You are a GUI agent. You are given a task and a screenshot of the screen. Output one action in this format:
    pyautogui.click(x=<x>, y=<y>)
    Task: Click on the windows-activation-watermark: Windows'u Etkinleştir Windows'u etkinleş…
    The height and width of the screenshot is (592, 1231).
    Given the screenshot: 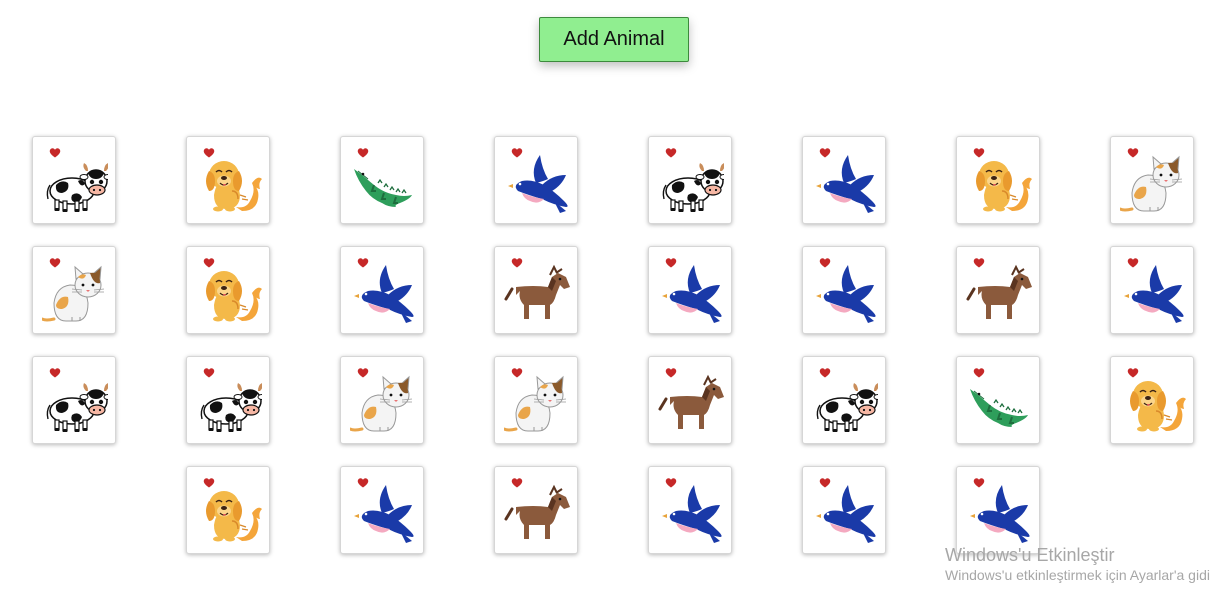 What is the action you would take?
    pyautogui.click(x=1077, y=564)
    